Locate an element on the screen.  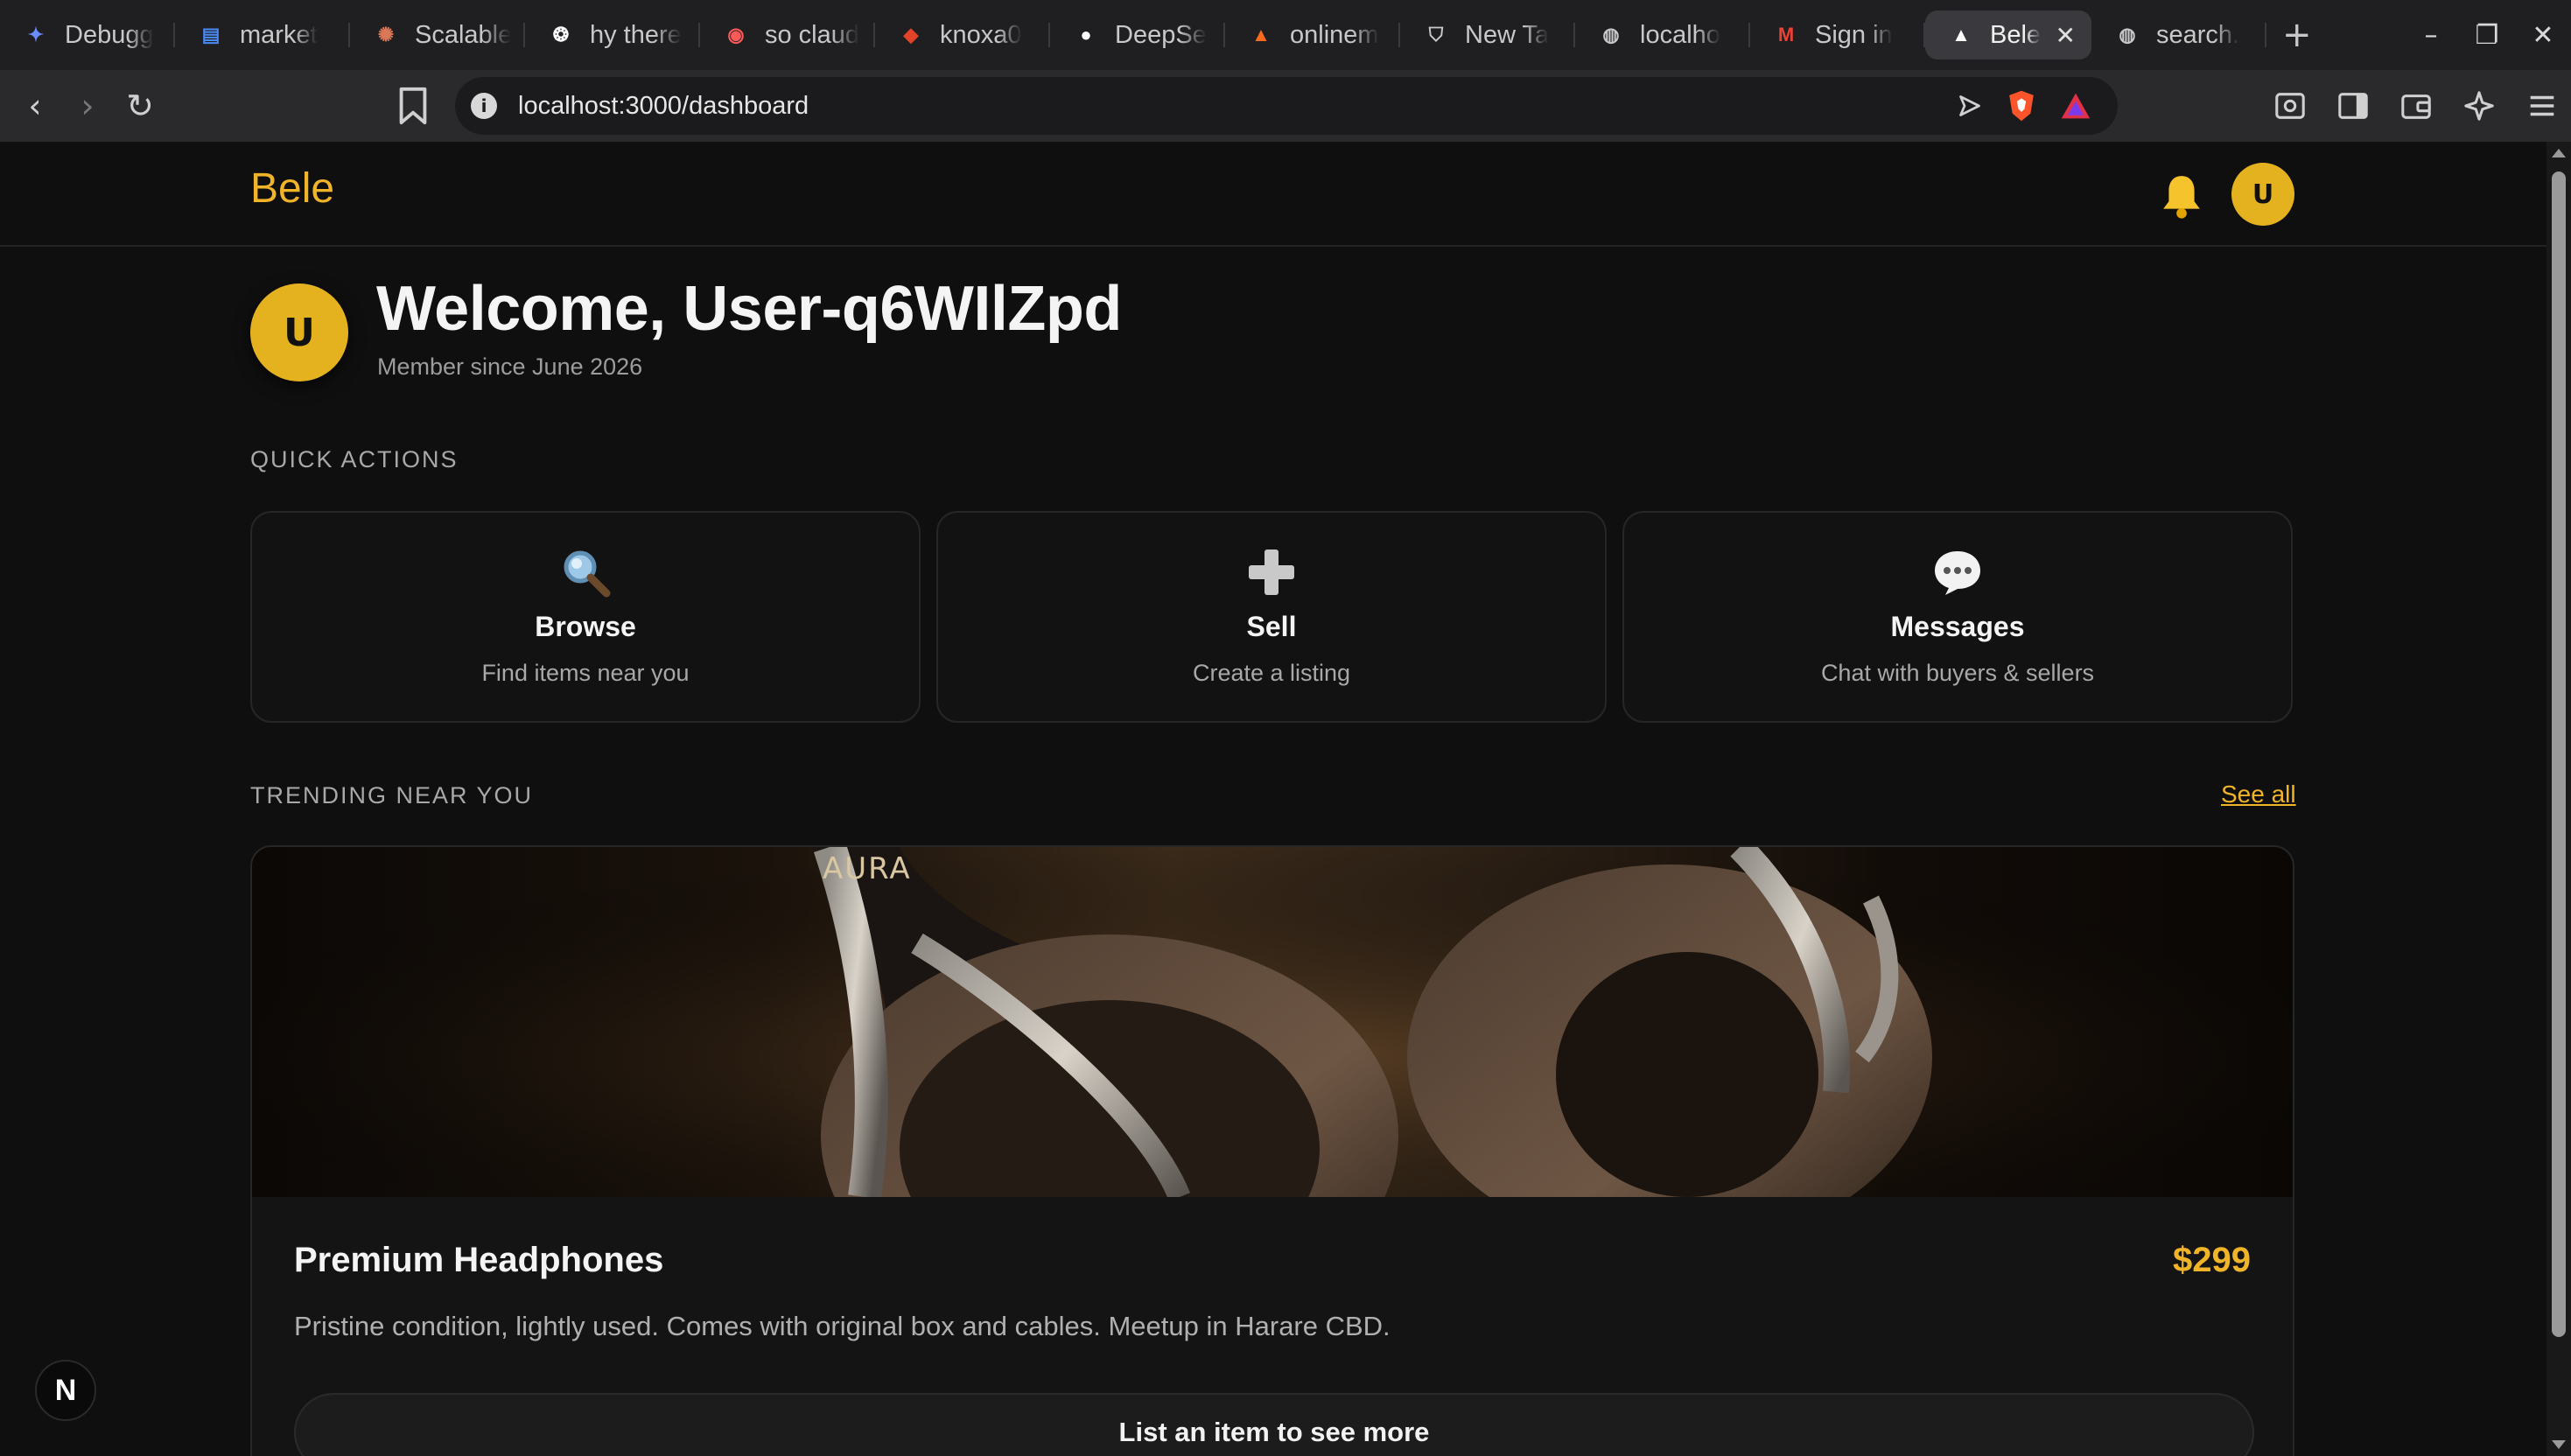
brand-logo: Bele is located at coordinates (292, 188).